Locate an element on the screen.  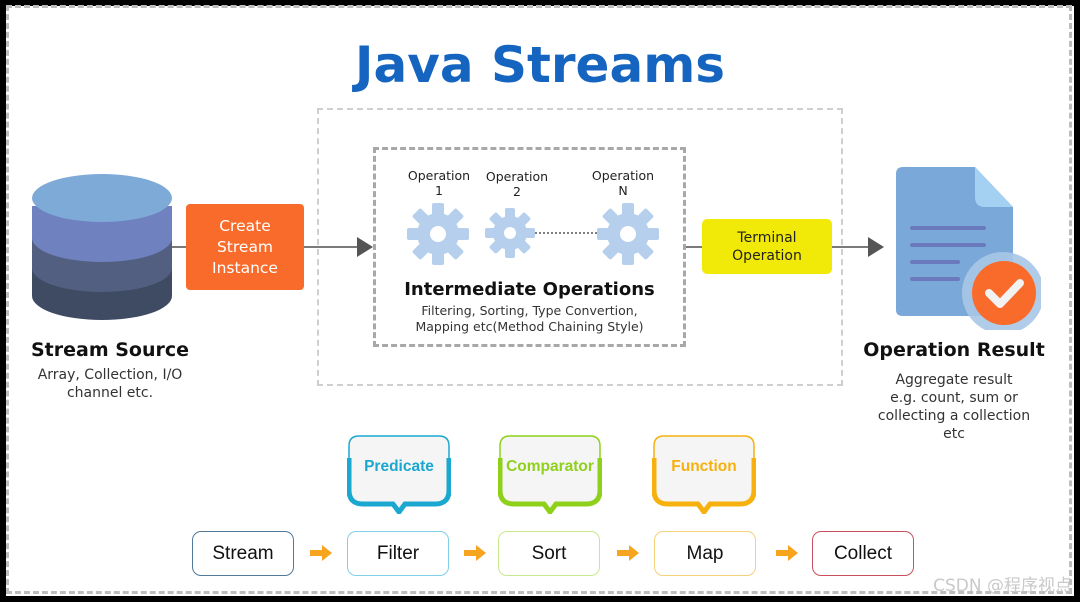
function-label: Function is located at coordinates (704, 466).